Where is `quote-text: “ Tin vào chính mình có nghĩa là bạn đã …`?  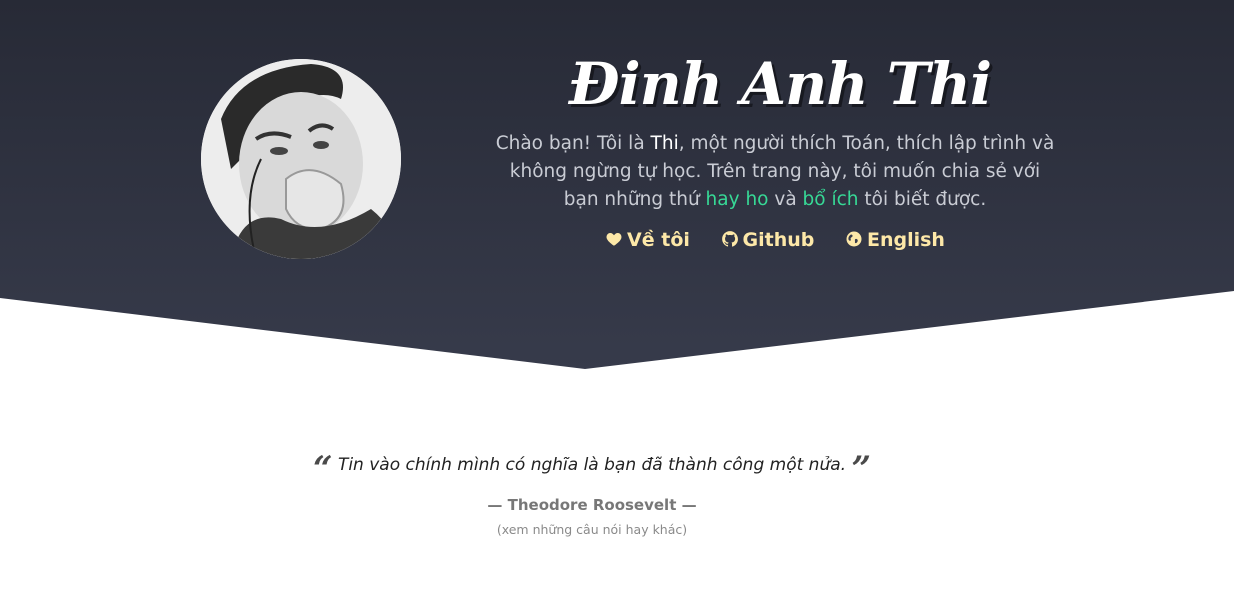 quote-text: “ Tin vào chính mình có nghĩa là bạn đã … is located at coordinates (592, 468).